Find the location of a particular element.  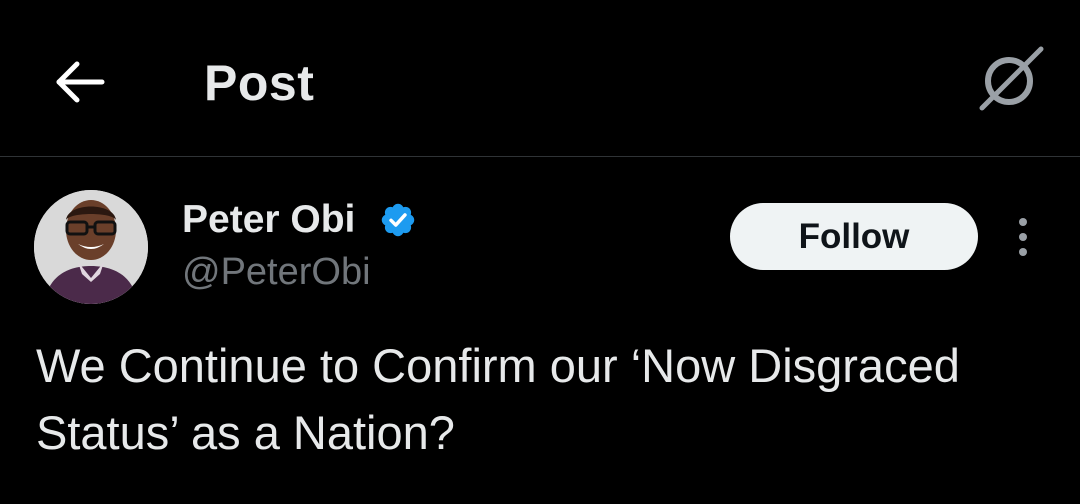

more-vertical-icon is located at coordinates (1023, 237).